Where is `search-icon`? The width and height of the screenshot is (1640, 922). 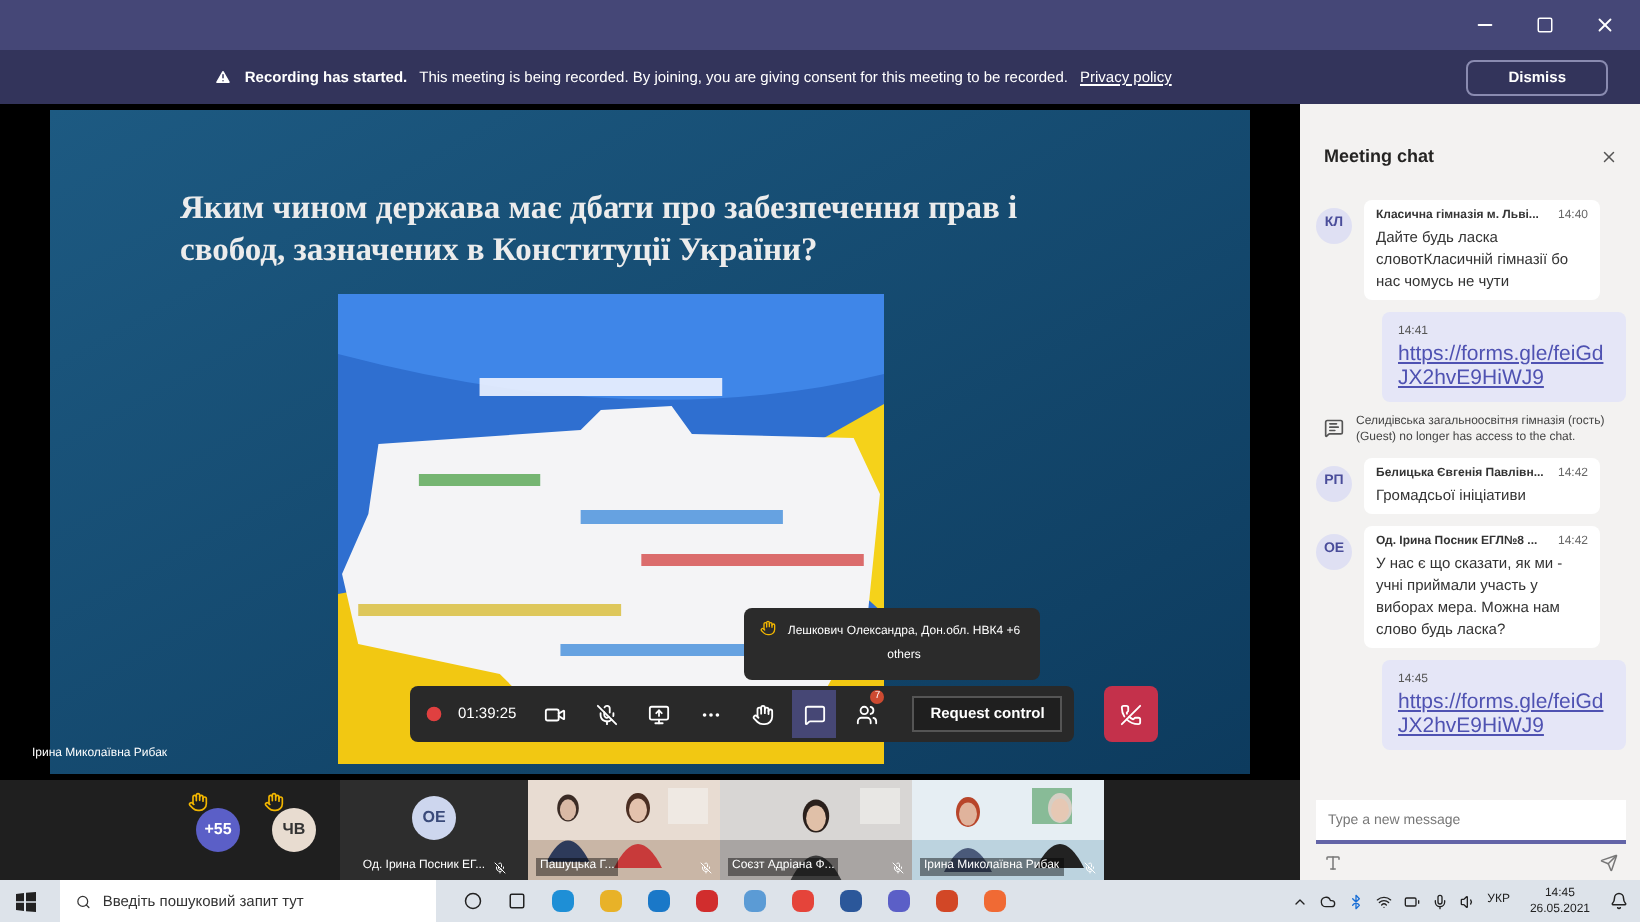 search-icon is located at coordinates (83, 901).